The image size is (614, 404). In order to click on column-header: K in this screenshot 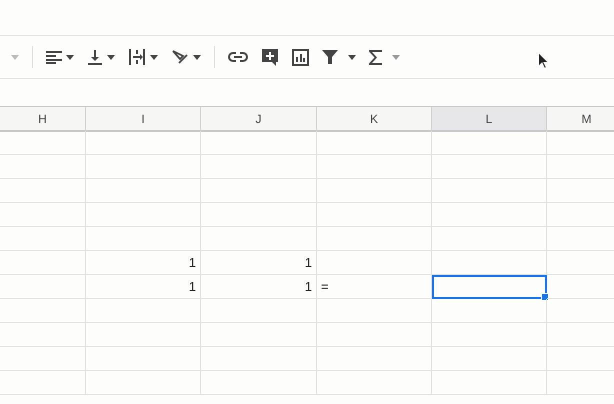, I will do `click(374, 119)`.